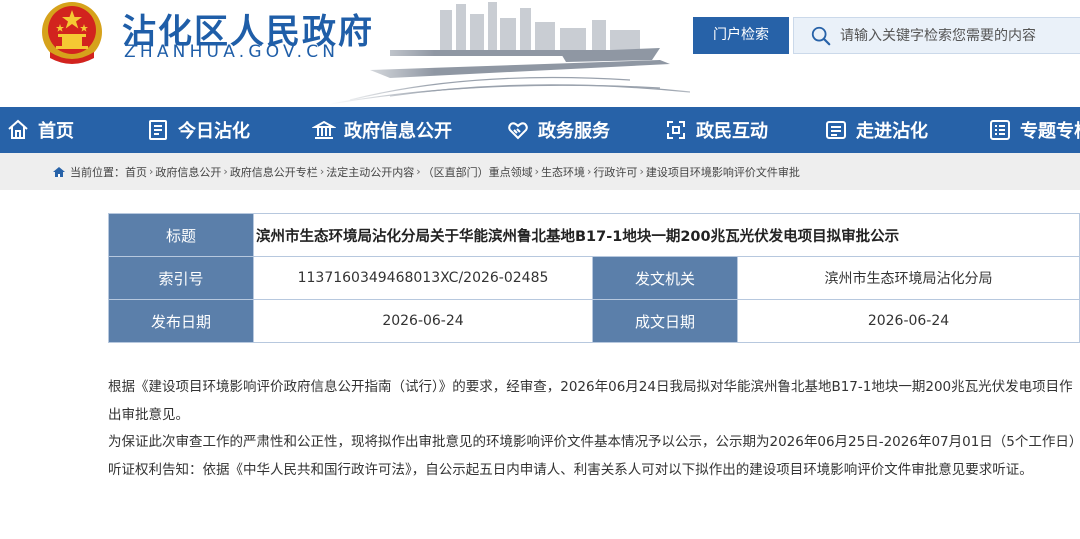 Image resolution: width=1080 pixels, height=539 pixels. What do you see at coordinates (72, 33) in the screenshot?
I see `national-emblem-logo` at bounding box center [72, 33].